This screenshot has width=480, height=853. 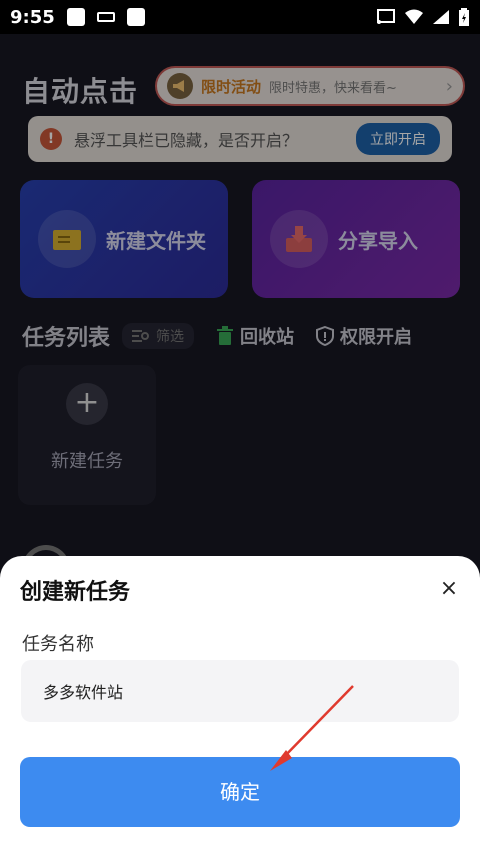 I want to click on signal-icon, so click(x=441, y=17).